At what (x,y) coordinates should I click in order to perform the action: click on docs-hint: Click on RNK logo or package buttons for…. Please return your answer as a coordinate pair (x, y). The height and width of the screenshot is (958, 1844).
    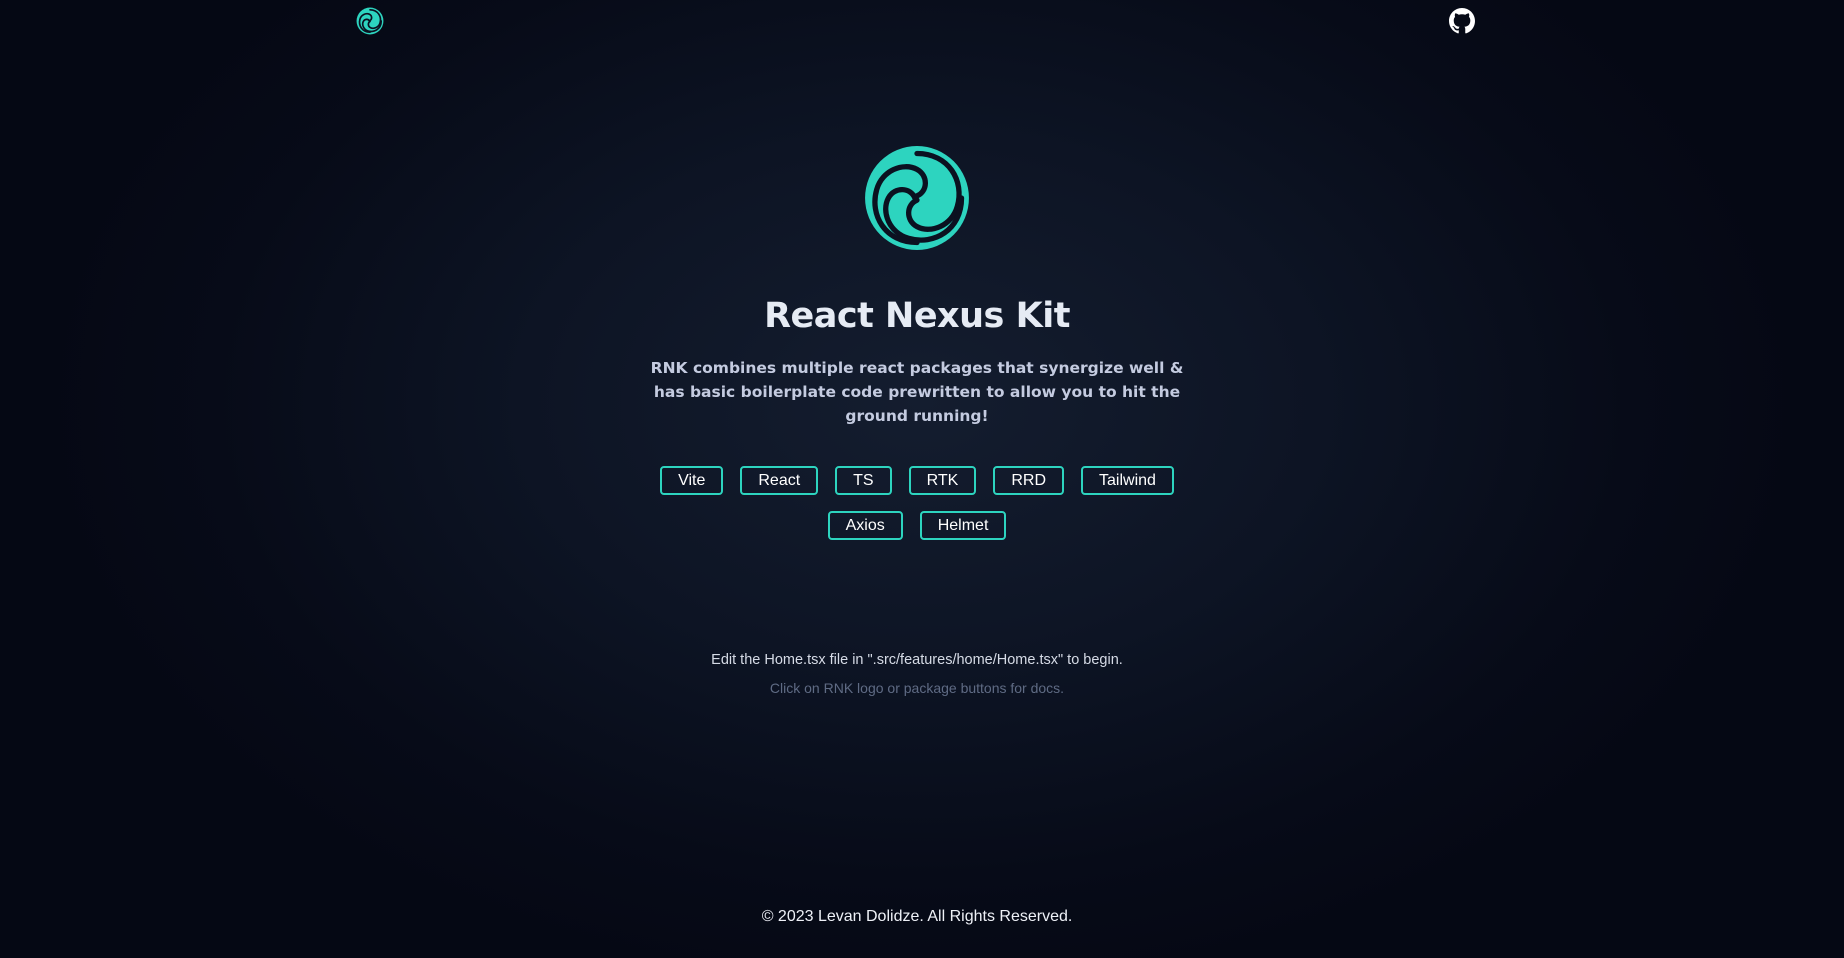
    Looking at the image, I should click on (917, 688).